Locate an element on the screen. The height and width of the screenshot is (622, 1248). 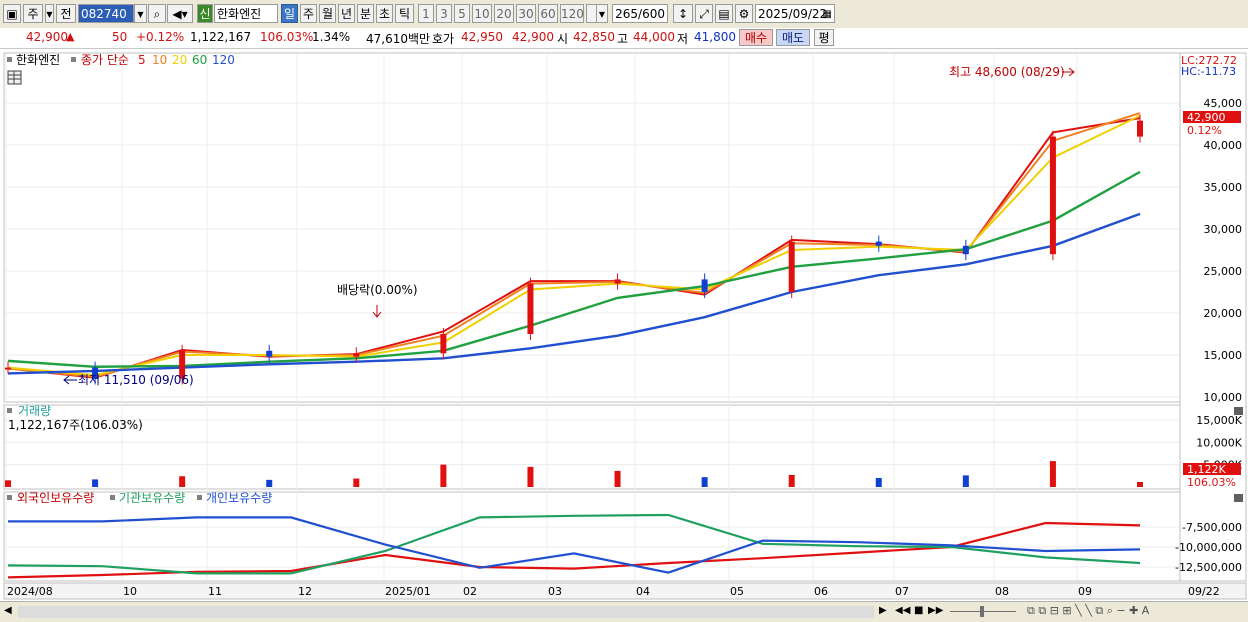
tab-weekly: 주 is located at coordinates (308, 13).